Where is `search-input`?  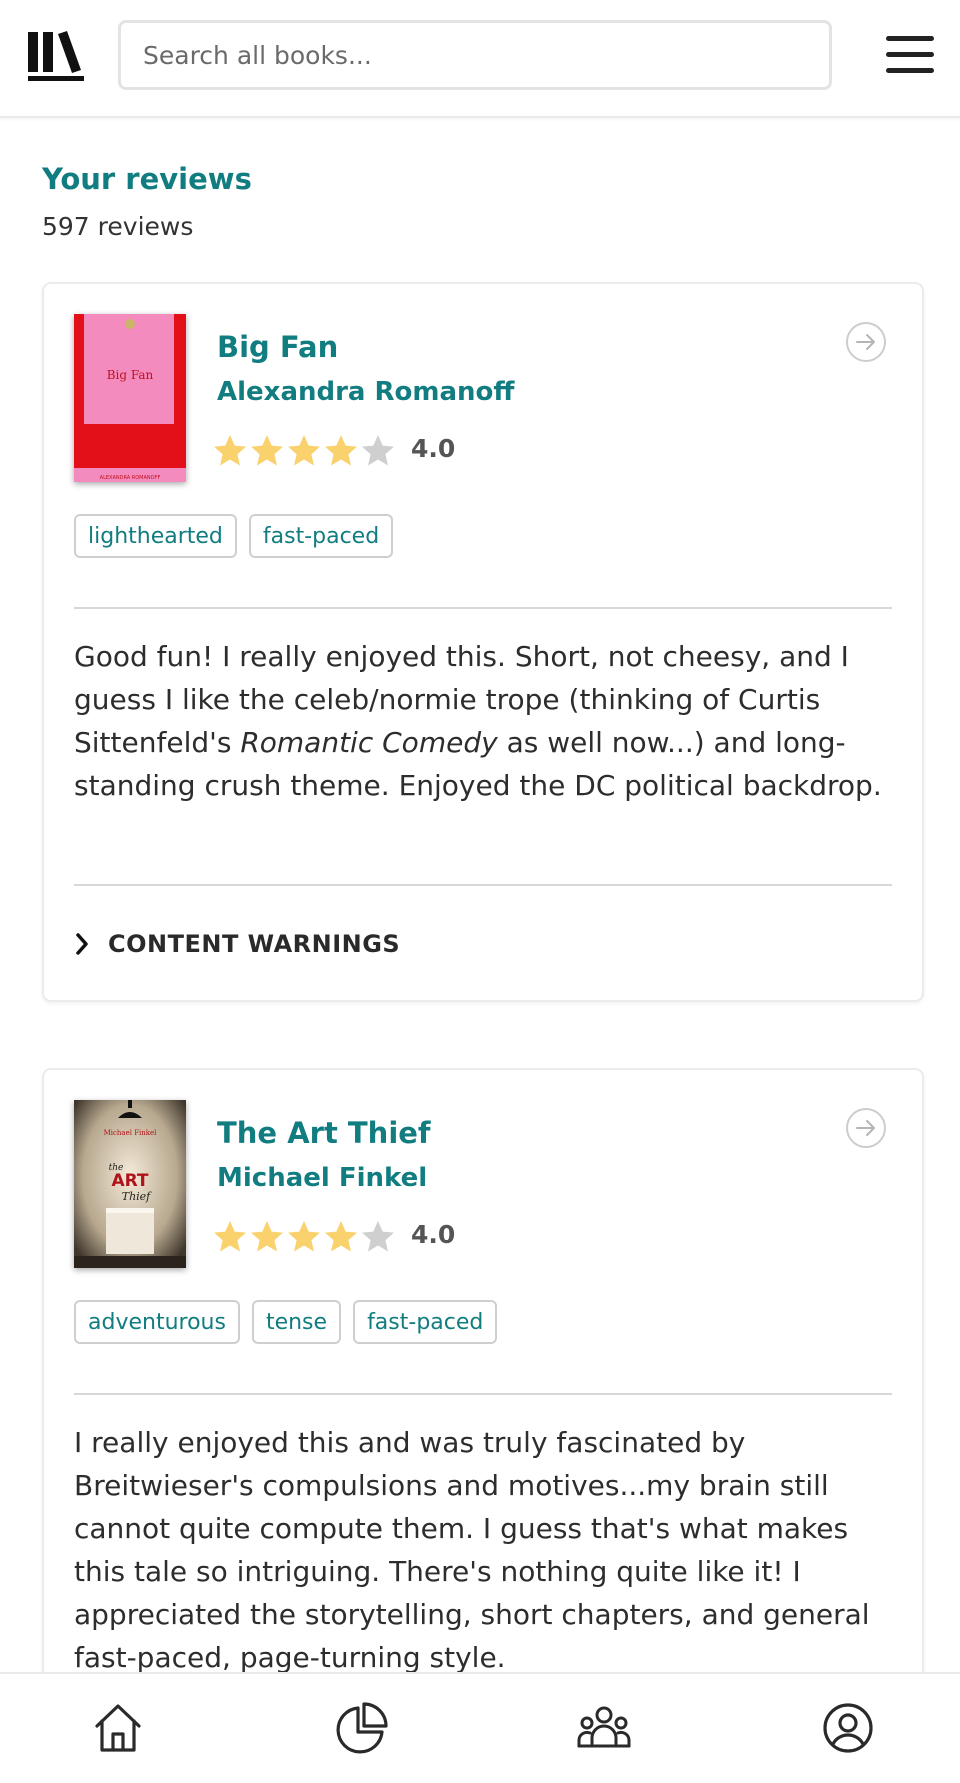
search-input is located at coordinates (475, 55).